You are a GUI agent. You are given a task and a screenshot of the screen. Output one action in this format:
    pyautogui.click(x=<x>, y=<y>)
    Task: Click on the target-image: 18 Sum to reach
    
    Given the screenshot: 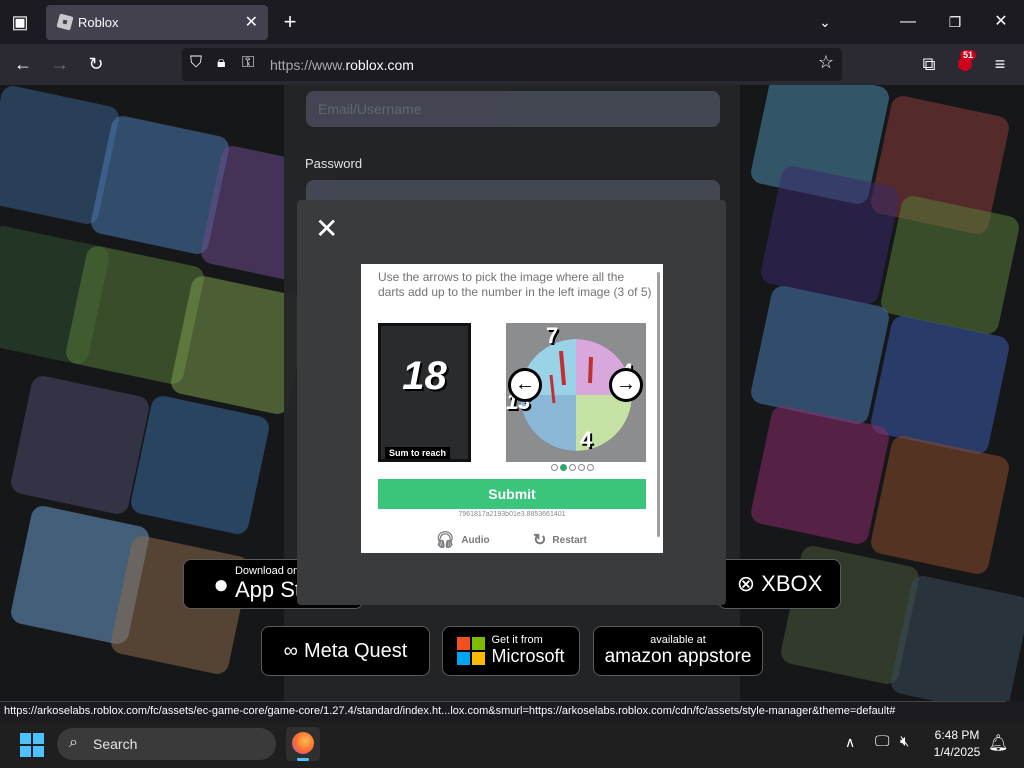 What is the action you would take?
    pyautogui.click(x=424, y=392)
    